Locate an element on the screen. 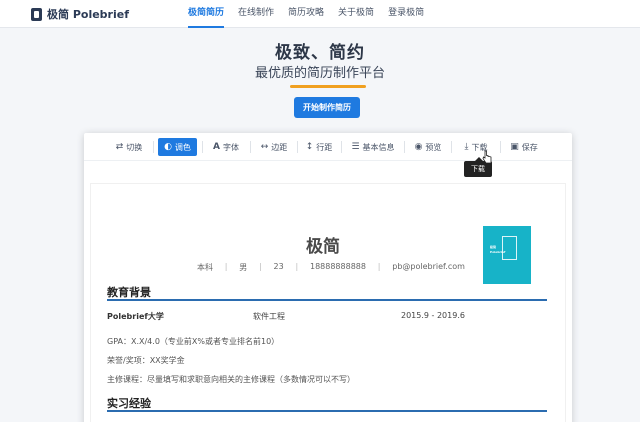 This screenshot has height=422, width=640. hero-title: 极致、简约 is located at coordinates (320, 53).